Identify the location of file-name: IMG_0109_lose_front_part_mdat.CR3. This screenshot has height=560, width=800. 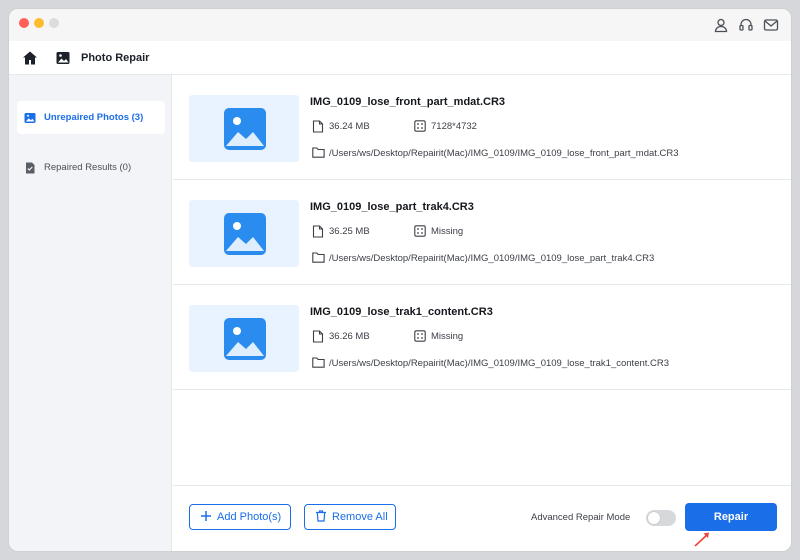
(408, 102).